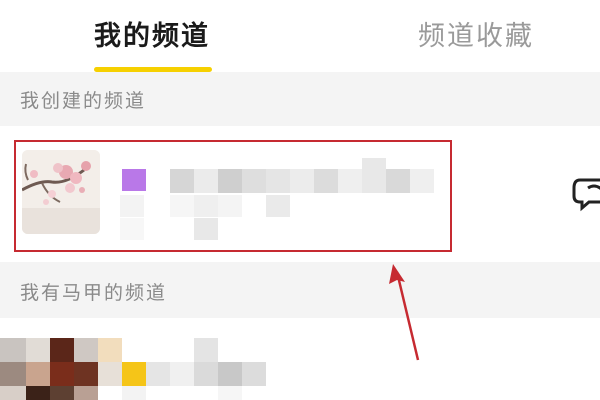 The width and height of the screenshot is (600, 400). I want to click on tab-channel-favorites: 频道收藏, so click(476, 33).